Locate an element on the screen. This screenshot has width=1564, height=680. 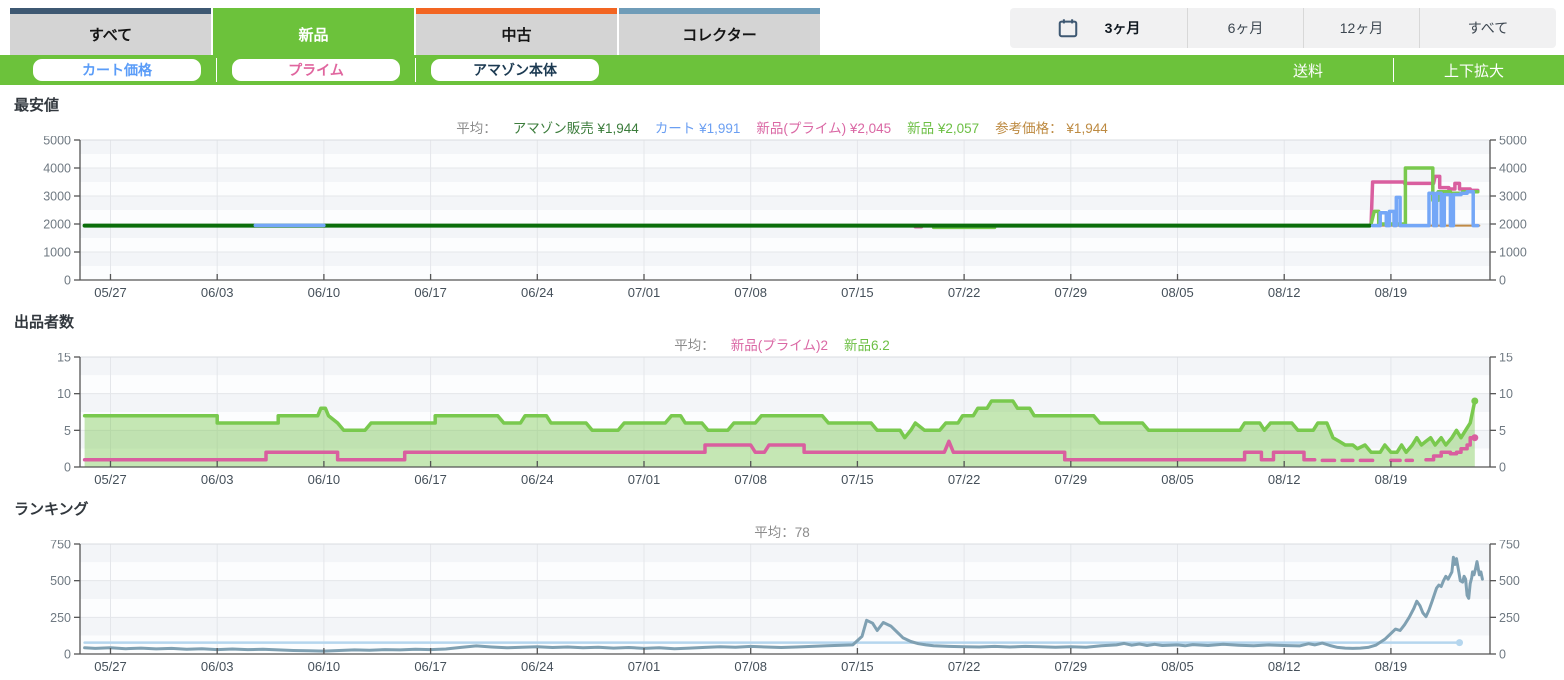
svg-text: 08/19 is located at coordinates (1391, 479).